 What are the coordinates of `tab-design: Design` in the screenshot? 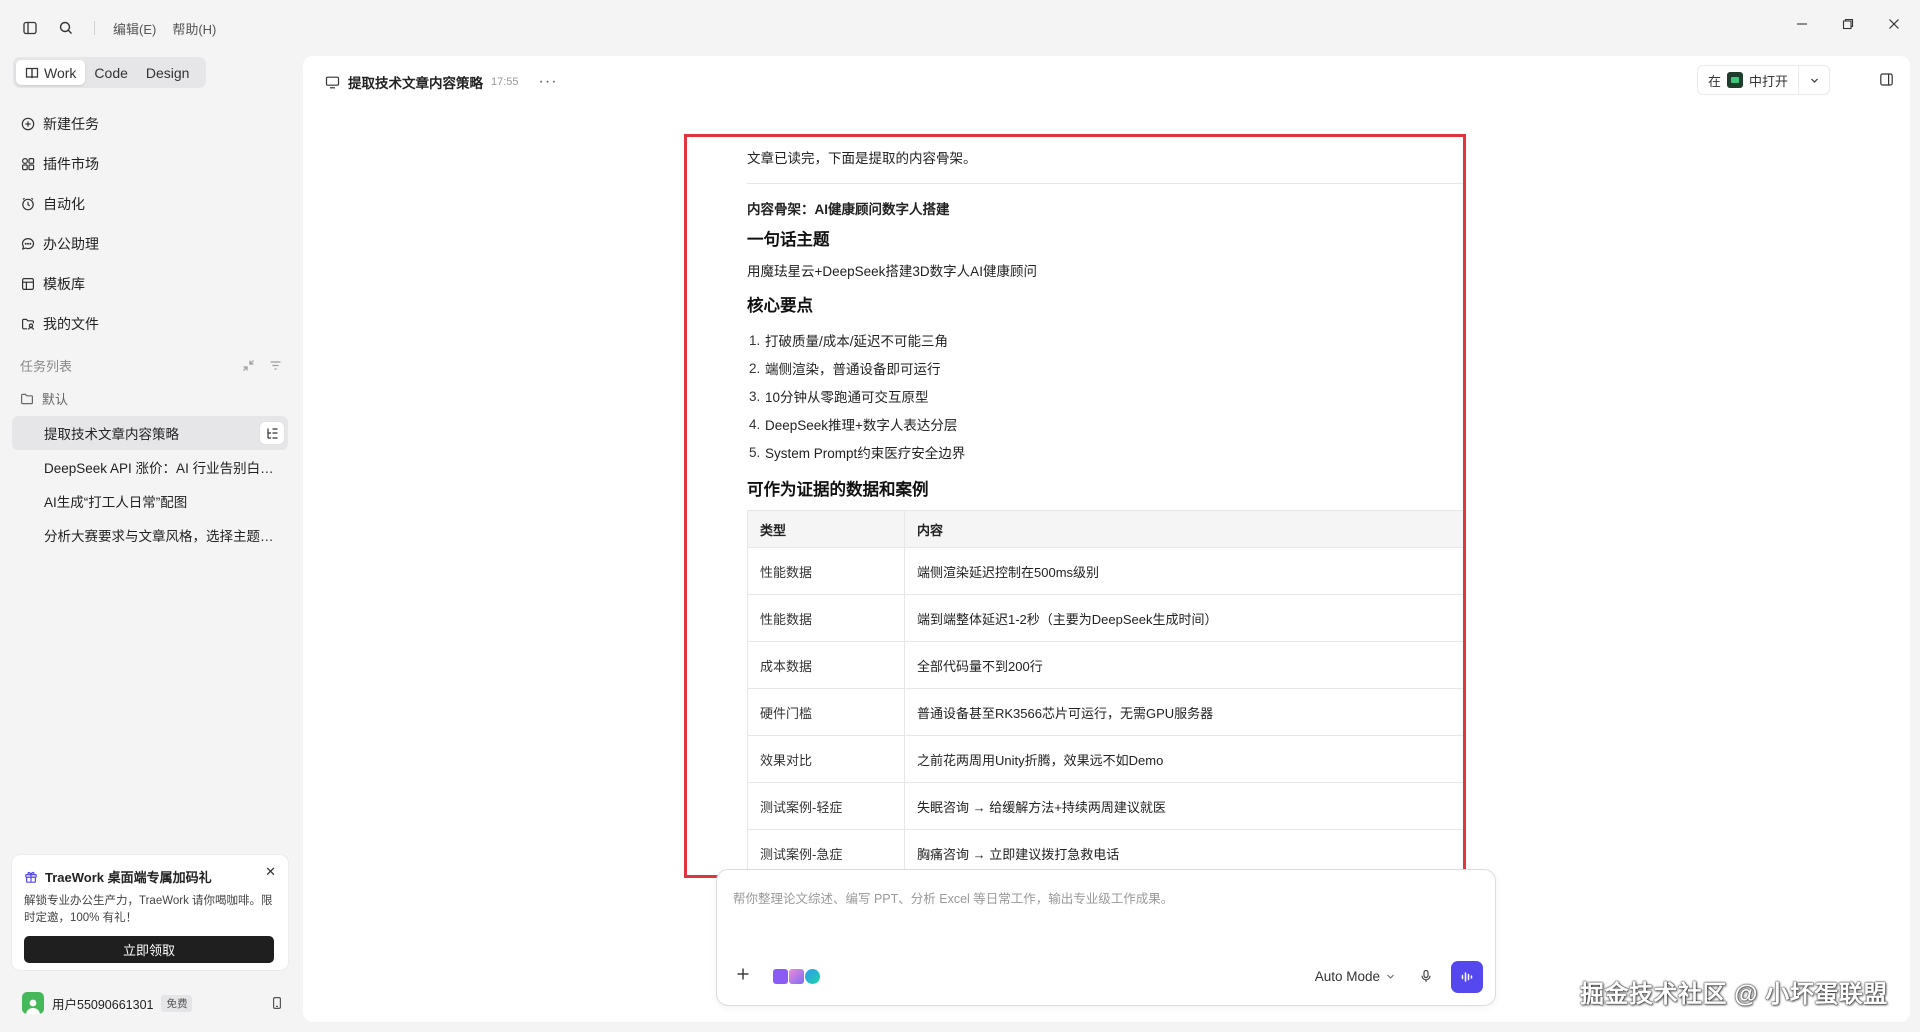 It's located at (168, 72).